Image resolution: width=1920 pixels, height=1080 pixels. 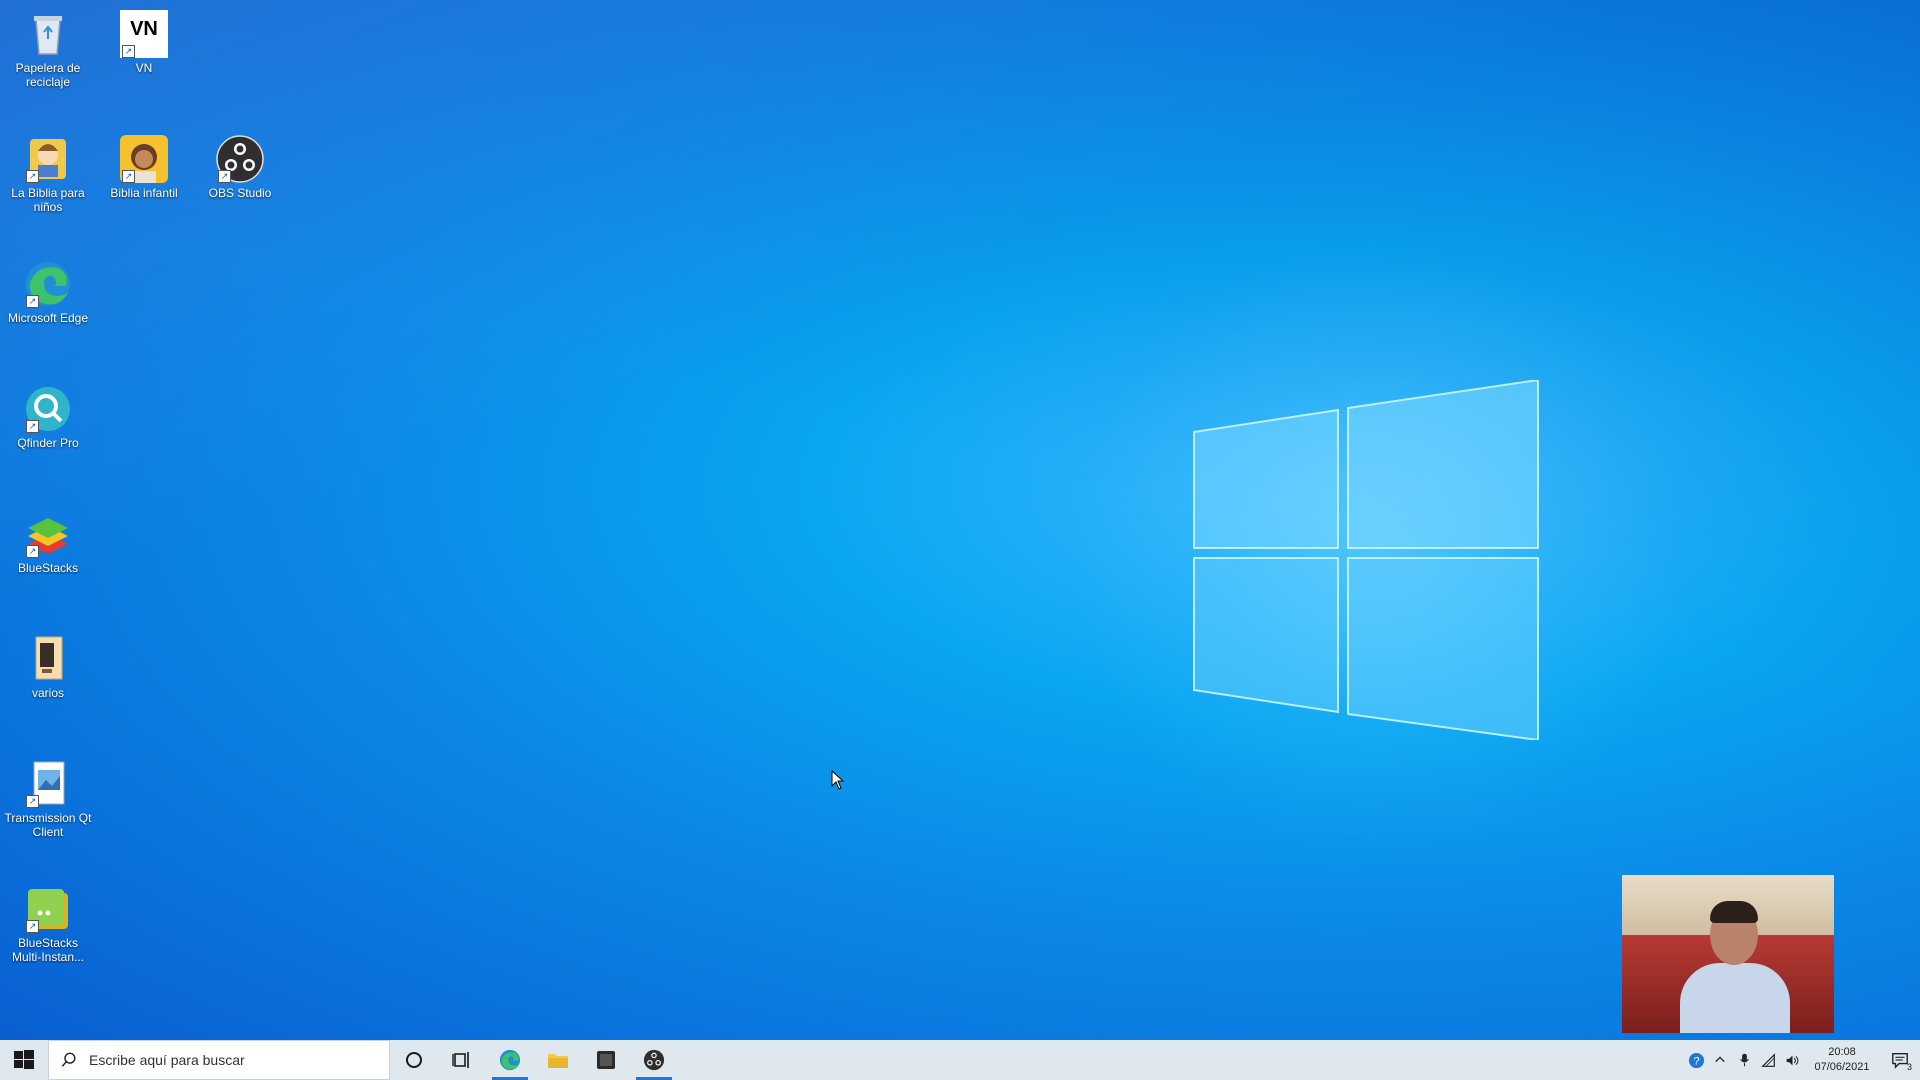 I want to click on folder-varios-icon, so click(x=48, y=659).